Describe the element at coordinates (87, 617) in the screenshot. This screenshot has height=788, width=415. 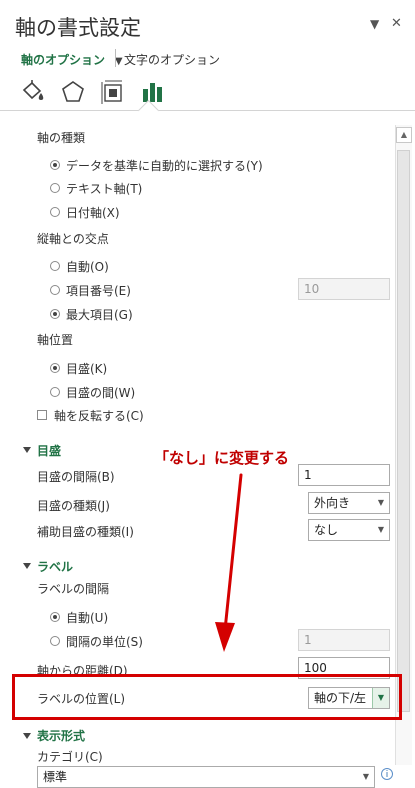
I see `label-interval-auto-label: 自動(U)` at that location.